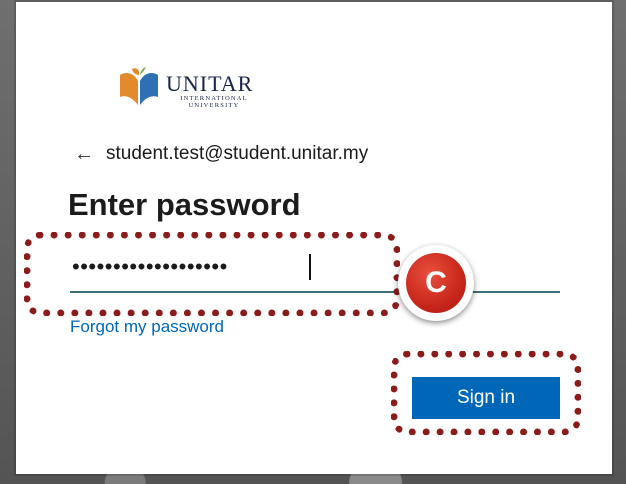  Describe the element at coordinates (184, 204) in the screenshot. I see `page-title: Enter password` at that location.